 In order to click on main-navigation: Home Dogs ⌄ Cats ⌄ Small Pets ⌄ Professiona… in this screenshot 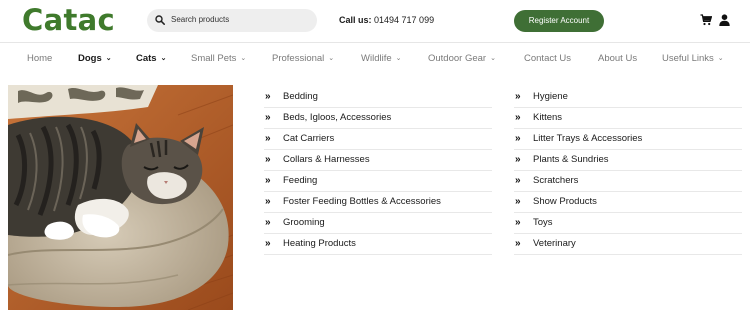, I will do `click(375, 58)`.